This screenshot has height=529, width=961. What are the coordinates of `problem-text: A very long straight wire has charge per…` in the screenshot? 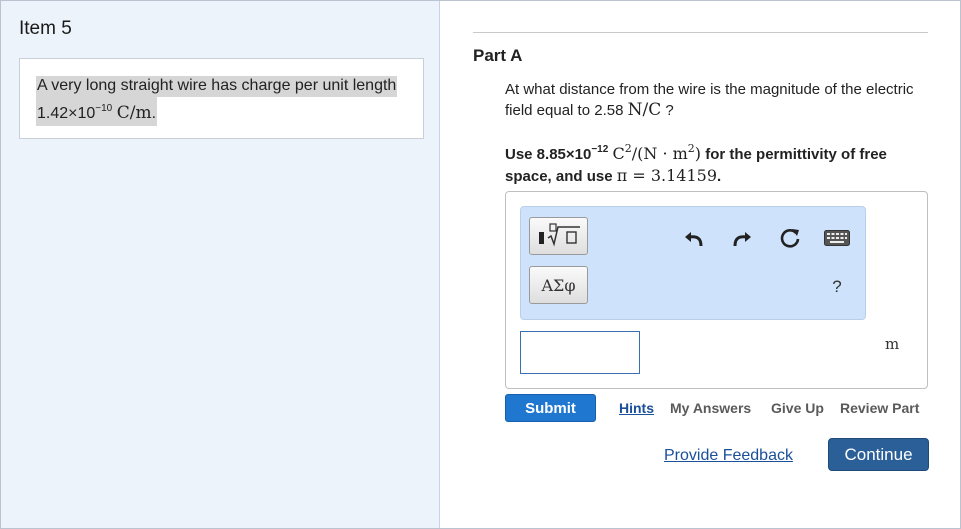 It's located at (217, 86).